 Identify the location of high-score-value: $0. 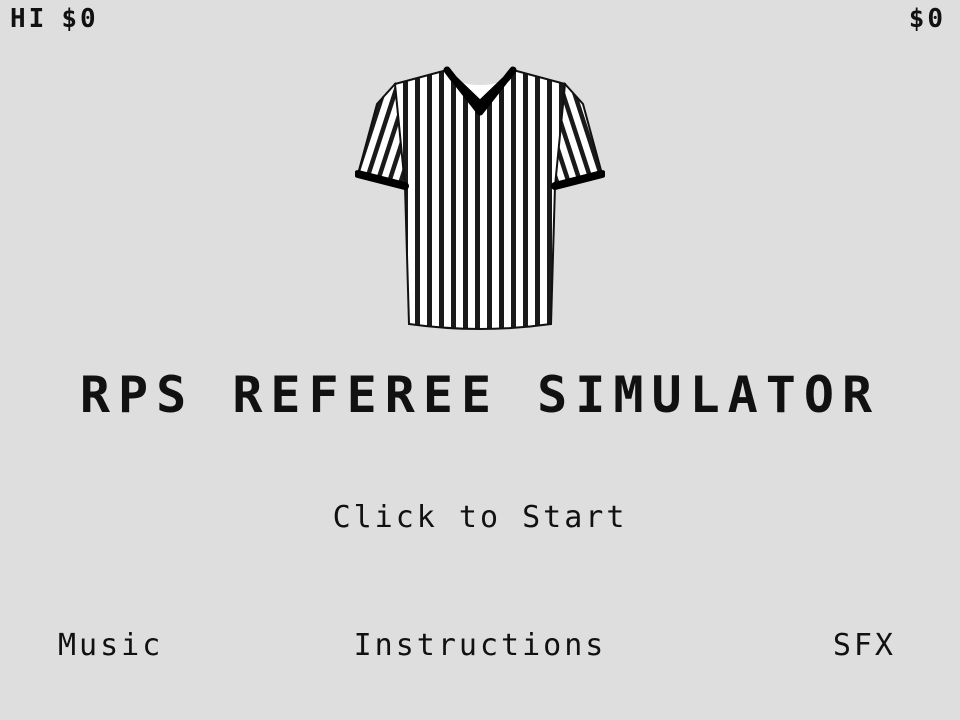
(80, 19).